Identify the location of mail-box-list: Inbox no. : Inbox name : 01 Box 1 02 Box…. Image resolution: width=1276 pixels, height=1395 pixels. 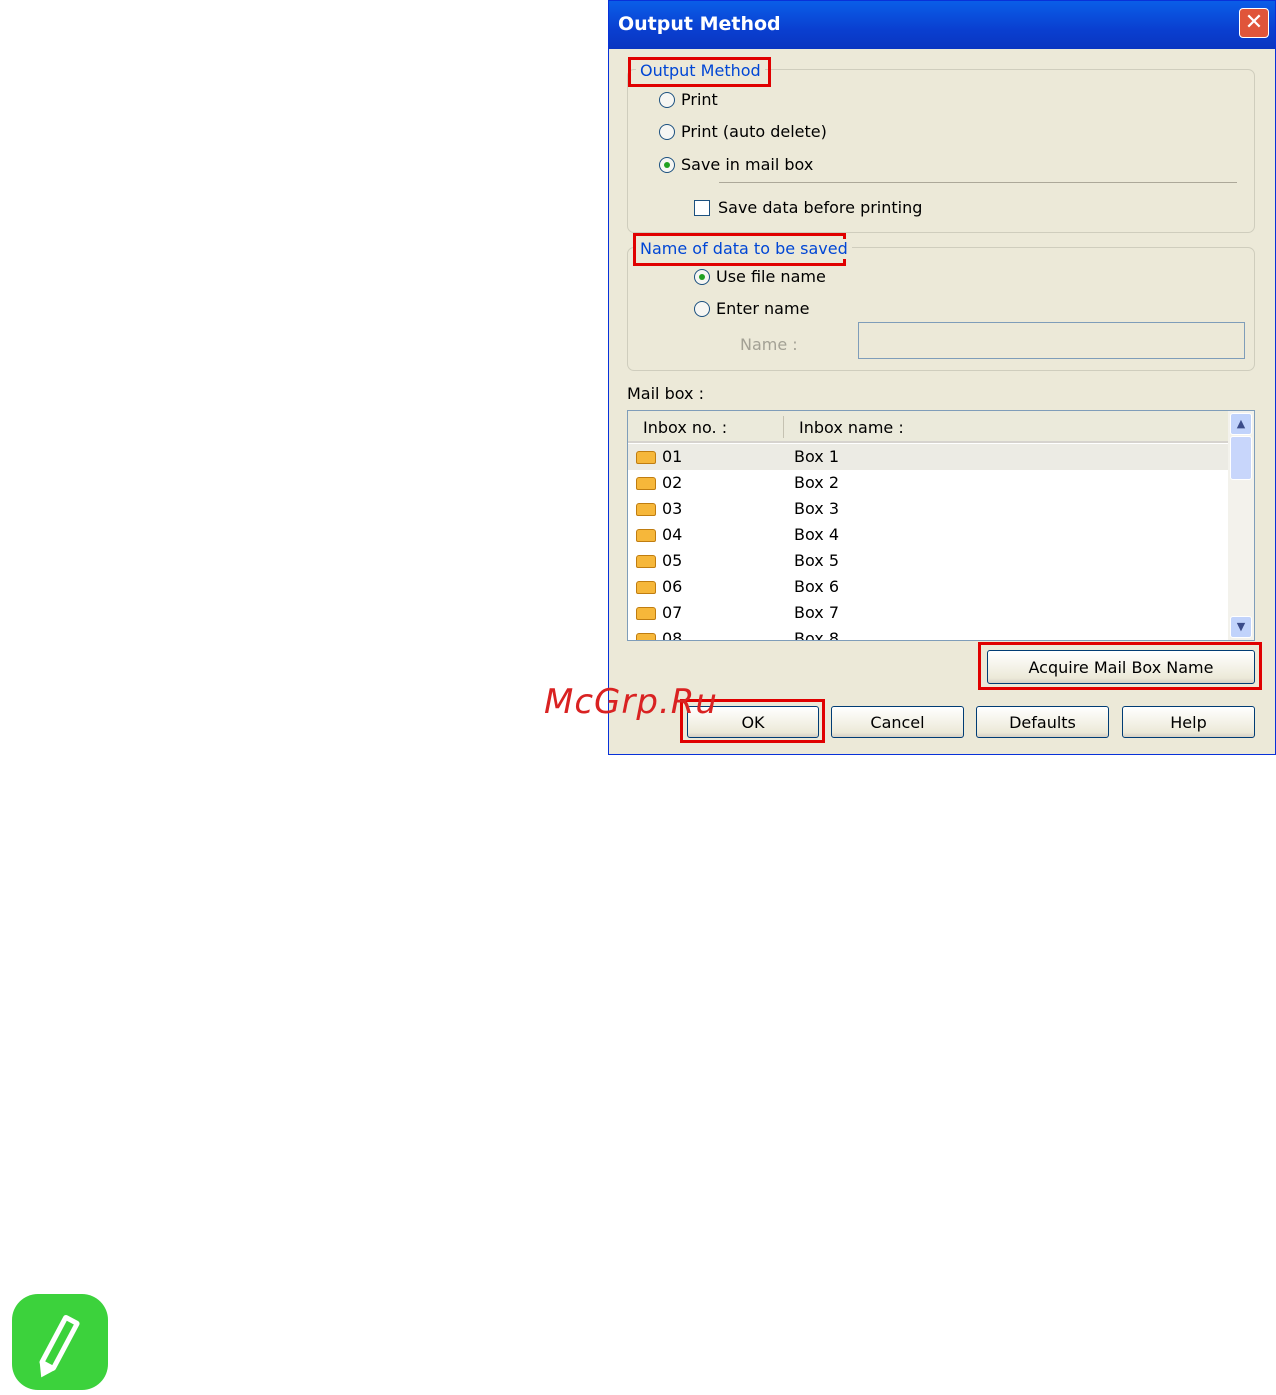
(941, 525).